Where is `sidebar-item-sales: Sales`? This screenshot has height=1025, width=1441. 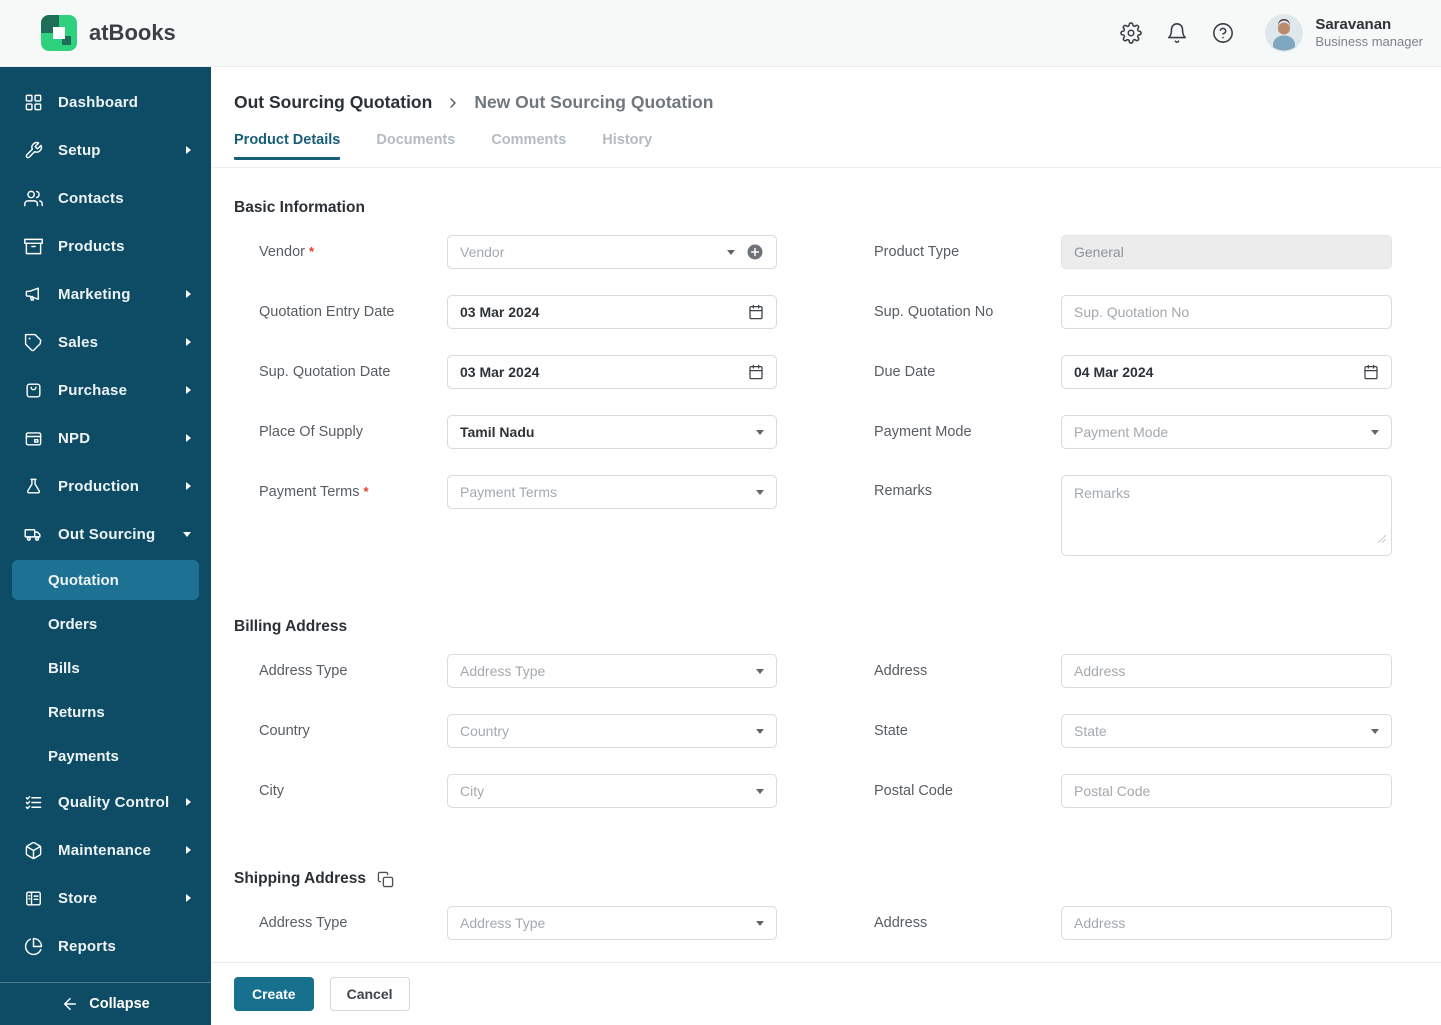
sidebar-item-sales: Sales is located at coordinates (105, 342).